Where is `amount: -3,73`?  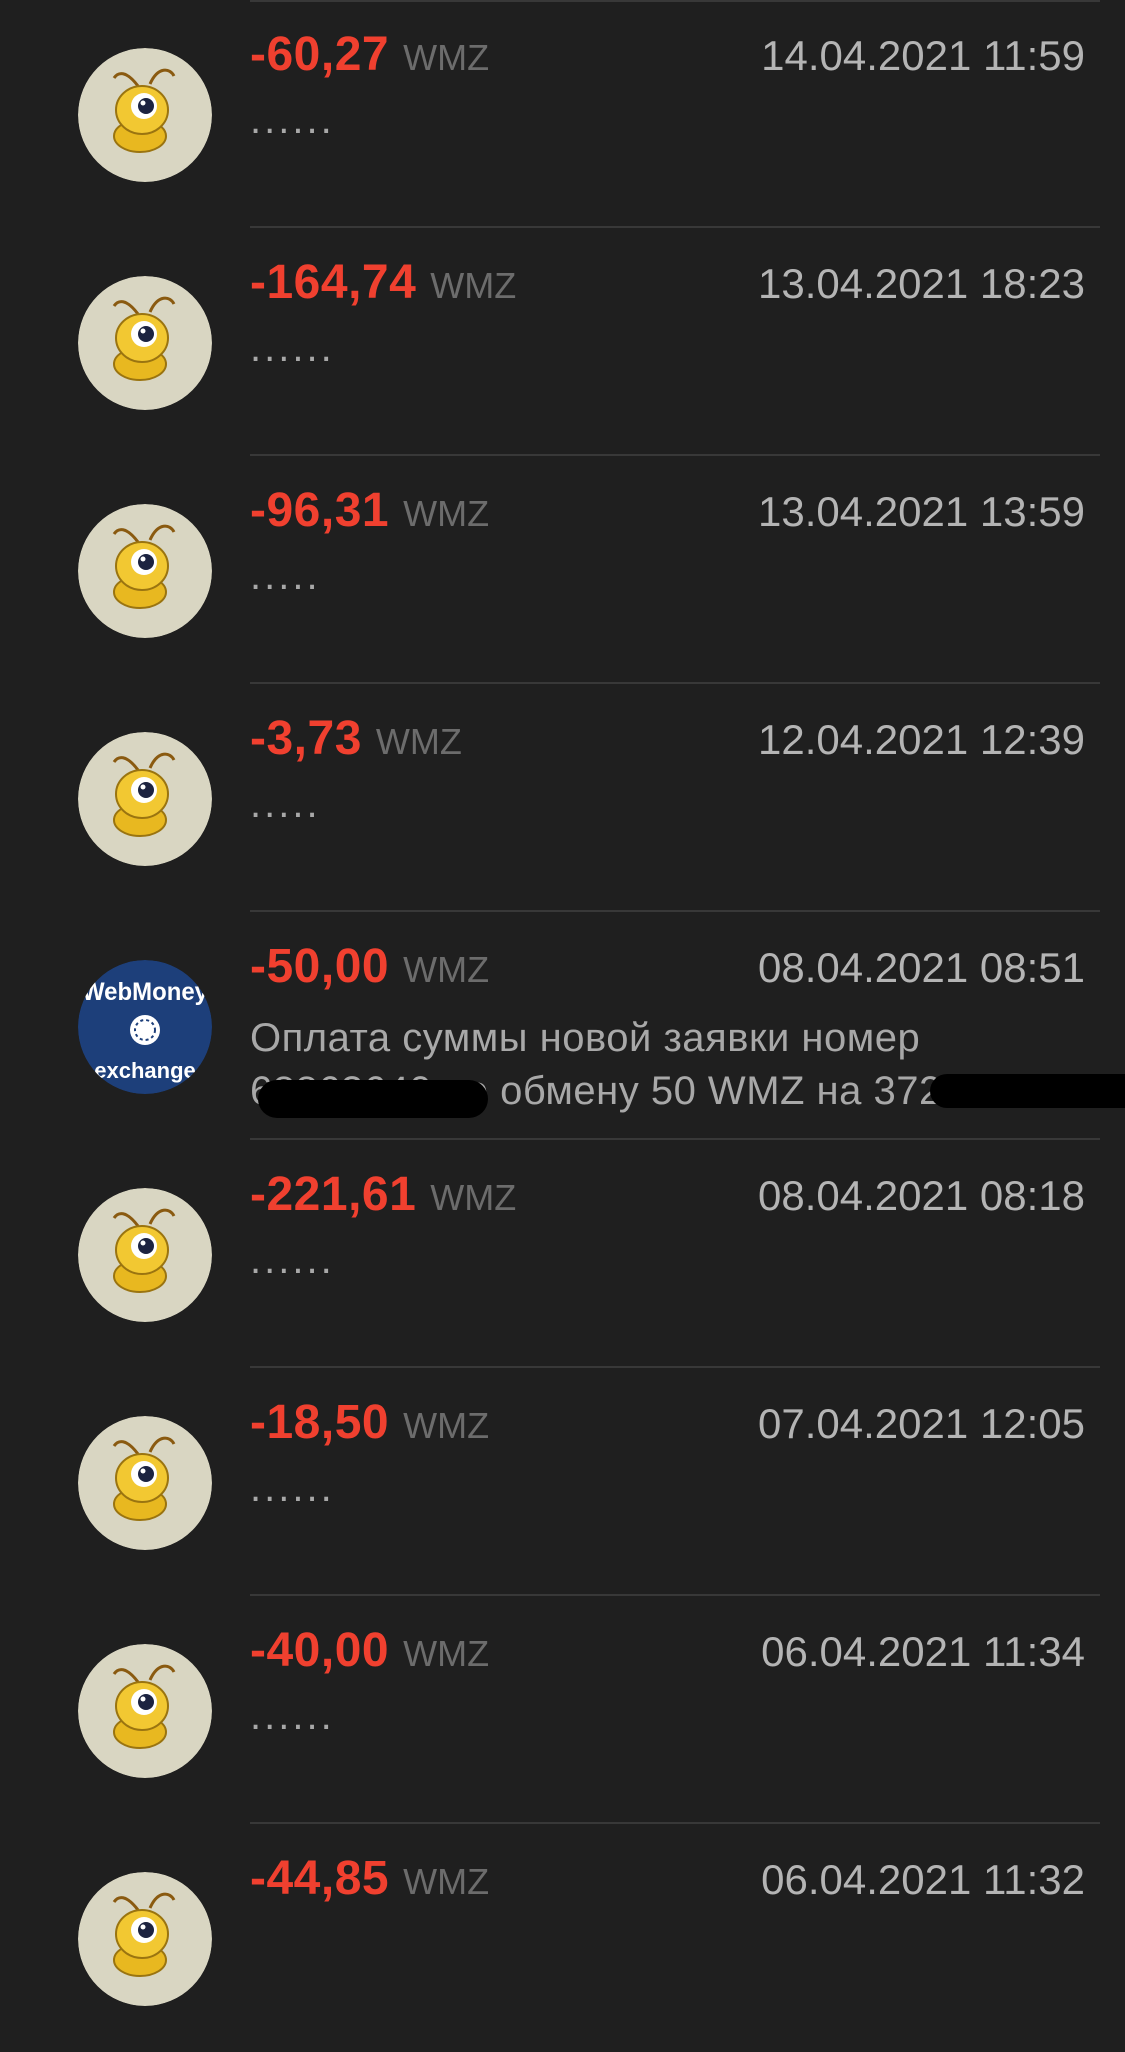
amount: -3,73 is located at coordinates (306, 738).